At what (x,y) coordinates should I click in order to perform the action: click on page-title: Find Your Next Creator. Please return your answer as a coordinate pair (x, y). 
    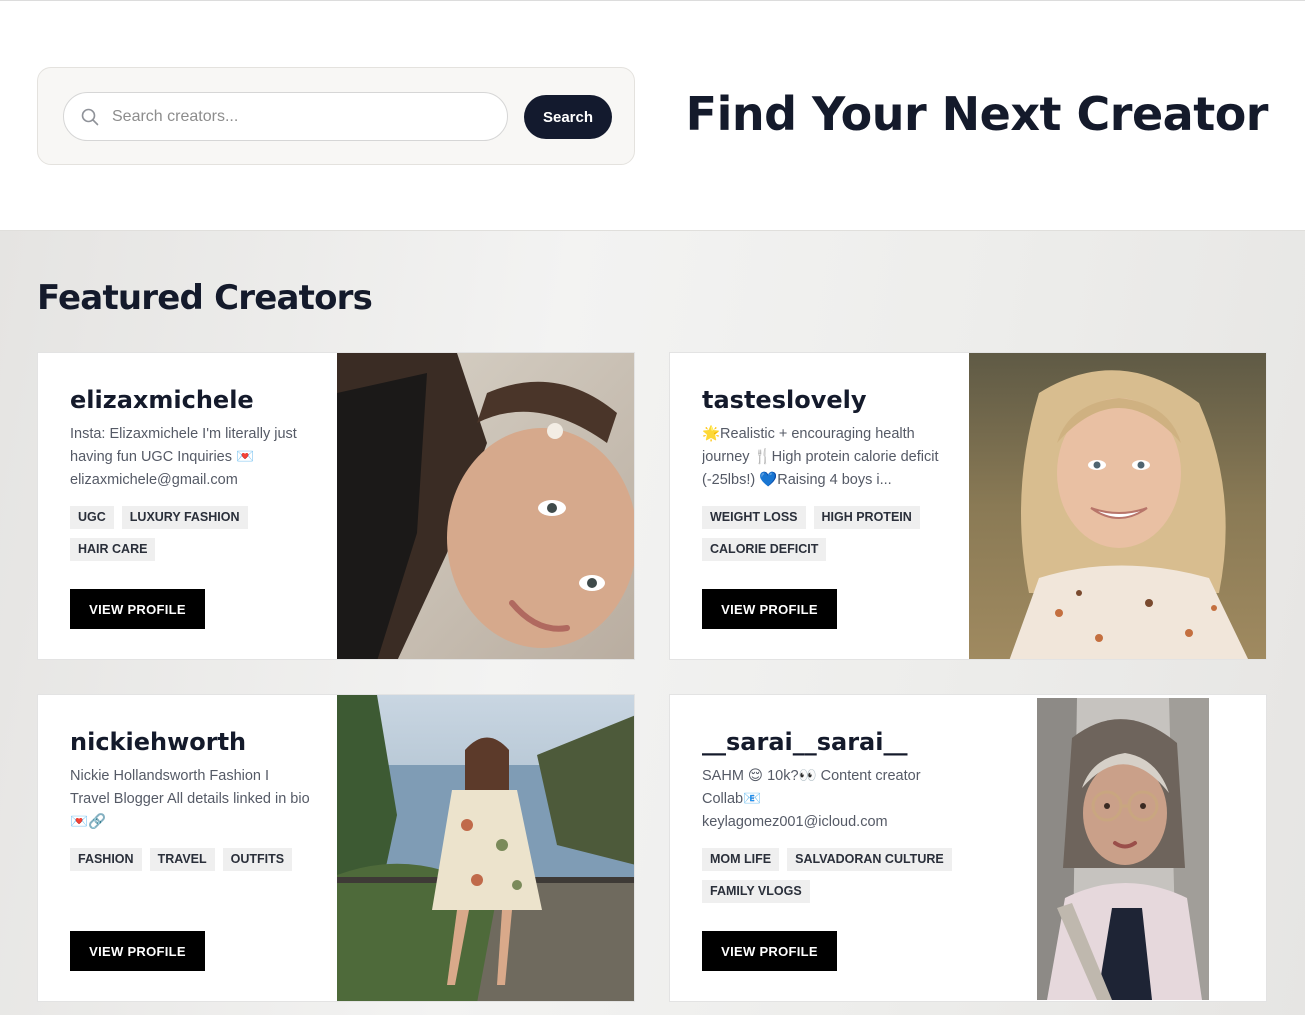
    Looking at the image, I should click on (977, 114).